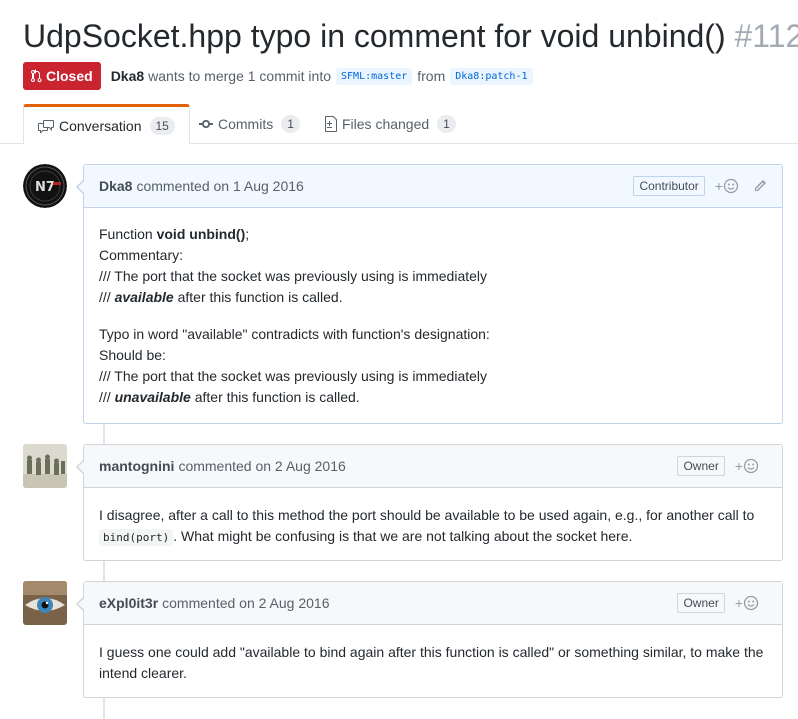 The width and height of the screenshot is (798, 719). I want to click on avatar-expl0it3r, so click(45, 603).